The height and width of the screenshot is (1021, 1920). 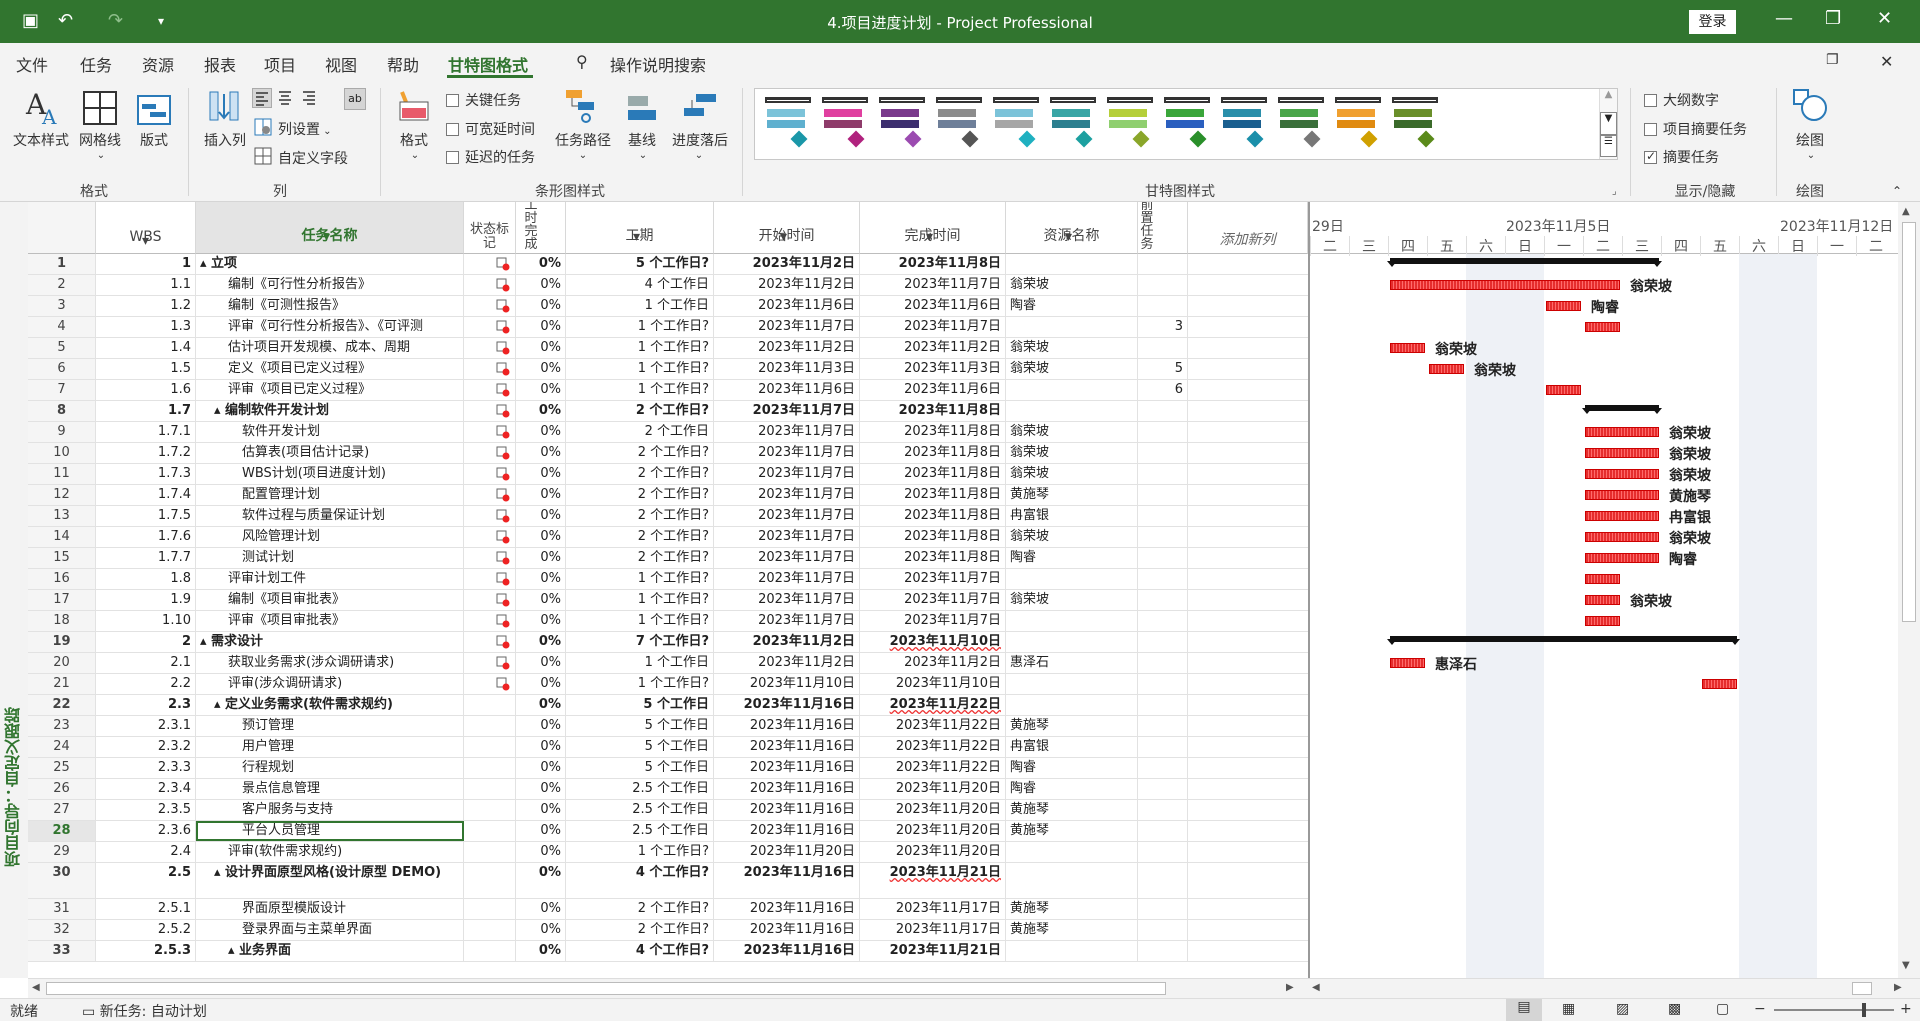 I want to click on duration-cell: 1 个工作日?, so click(x=640, y=327).